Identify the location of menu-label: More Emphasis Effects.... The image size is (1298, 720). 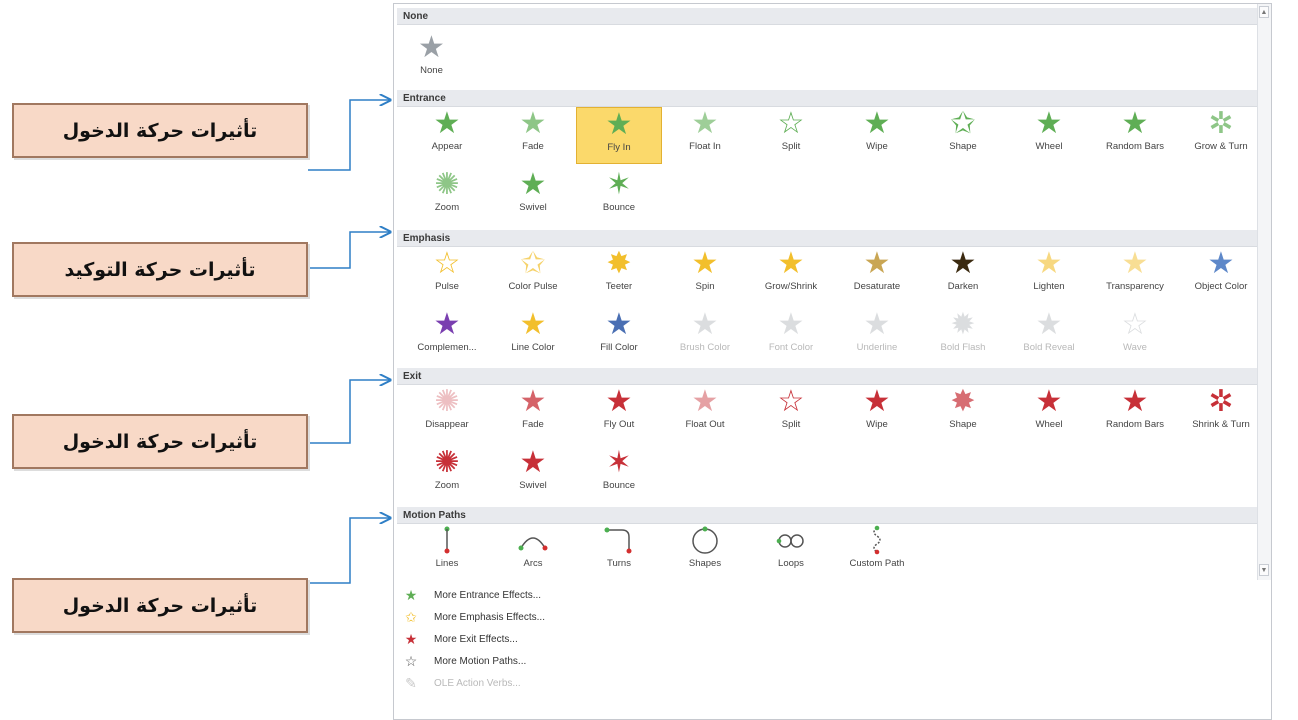
(489, 617).